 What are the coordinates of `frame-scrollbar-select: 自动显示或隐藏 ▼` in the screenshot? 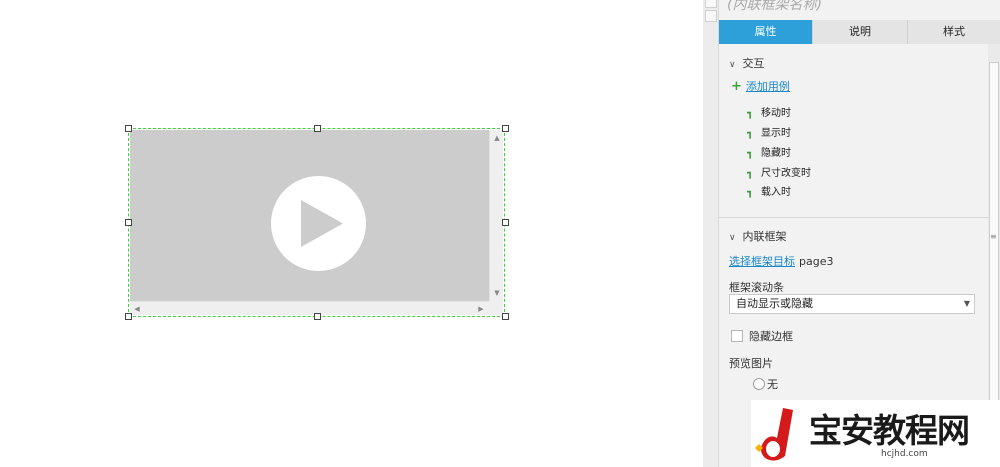 It's located at (852, 304).